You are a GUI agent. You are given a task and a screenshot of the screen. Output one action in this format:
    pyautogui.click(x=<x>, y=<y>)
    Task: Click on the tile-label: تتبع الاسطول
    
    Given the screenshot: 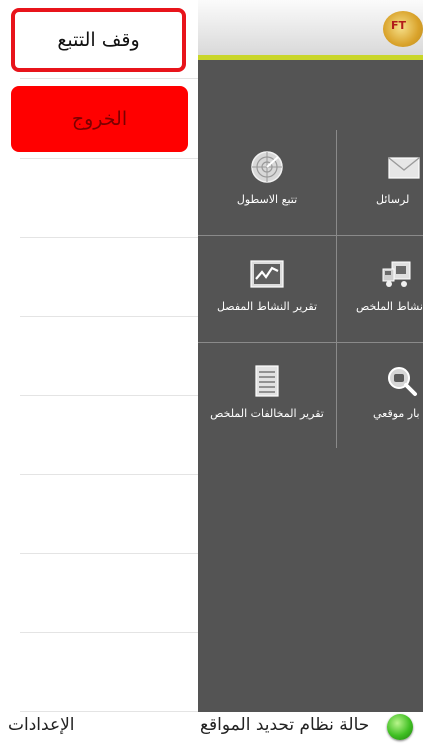 What is the action you would take?
    pyautogui.click(x=267, y=199)
    